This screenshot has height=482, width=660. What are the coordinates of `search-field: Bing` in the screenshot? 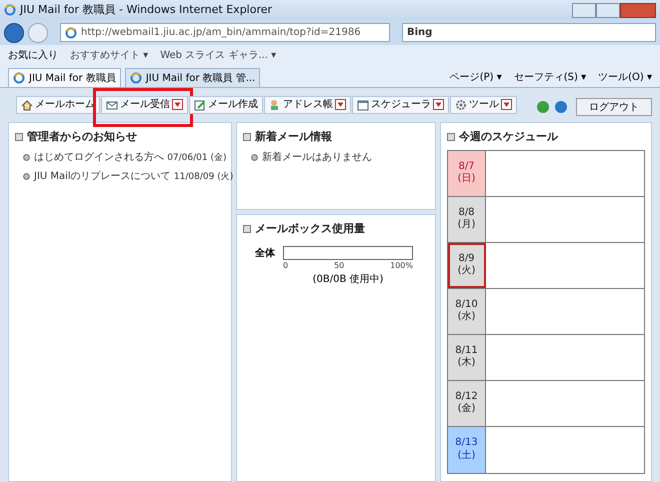 It's located at (529, 32).